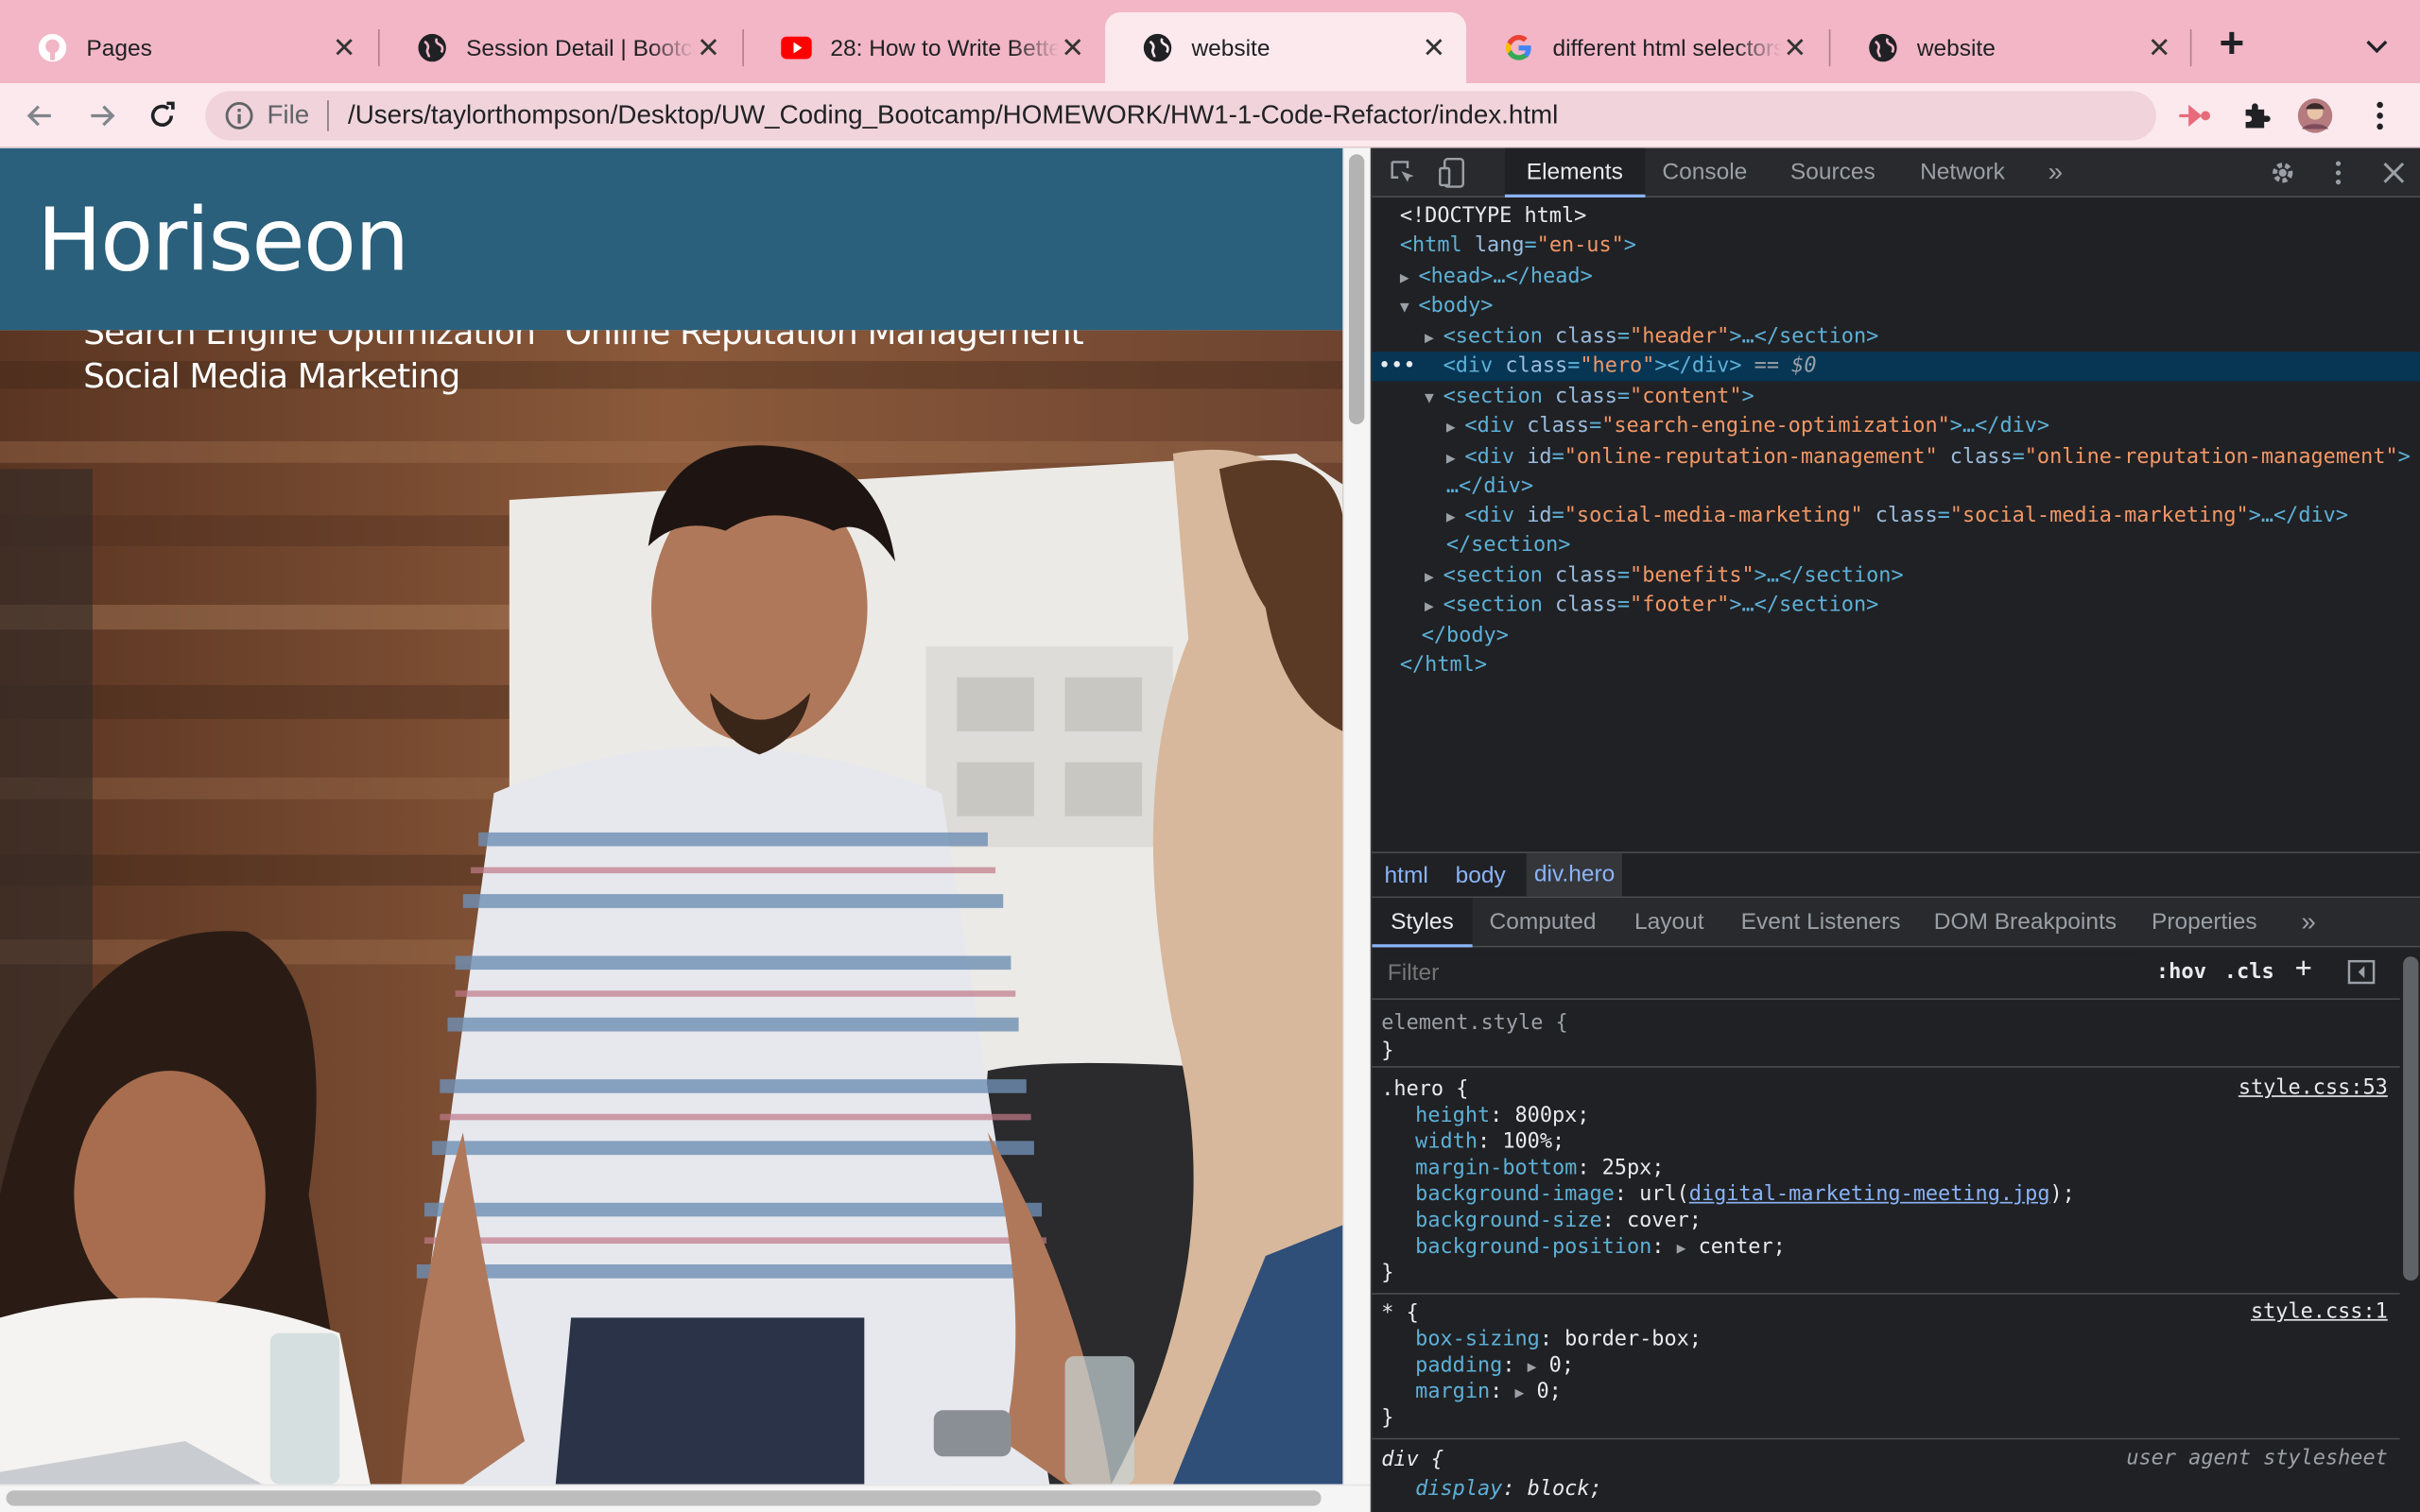 This screenshot has width=2420, height=1512. Describe the element at coordinates (1896, 397) in the screenshot. I see `dom-line-section-content: ▼ <section class="content">` at that location.